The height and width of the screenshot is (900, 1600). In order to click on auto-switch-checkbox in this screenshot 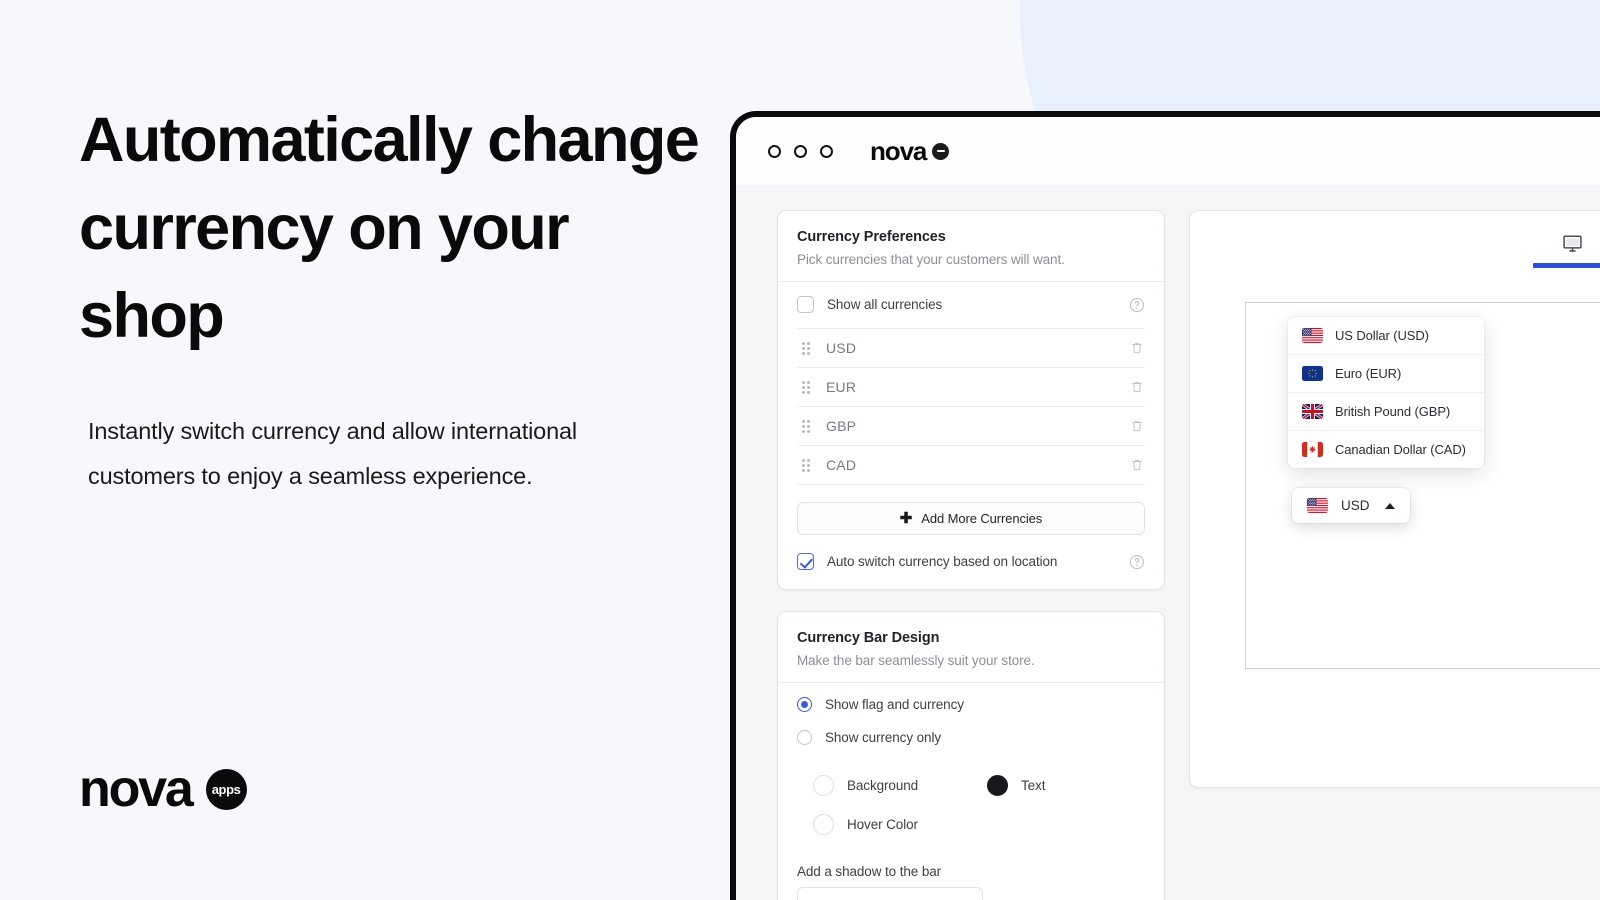, I will do `click(805, 561)`.